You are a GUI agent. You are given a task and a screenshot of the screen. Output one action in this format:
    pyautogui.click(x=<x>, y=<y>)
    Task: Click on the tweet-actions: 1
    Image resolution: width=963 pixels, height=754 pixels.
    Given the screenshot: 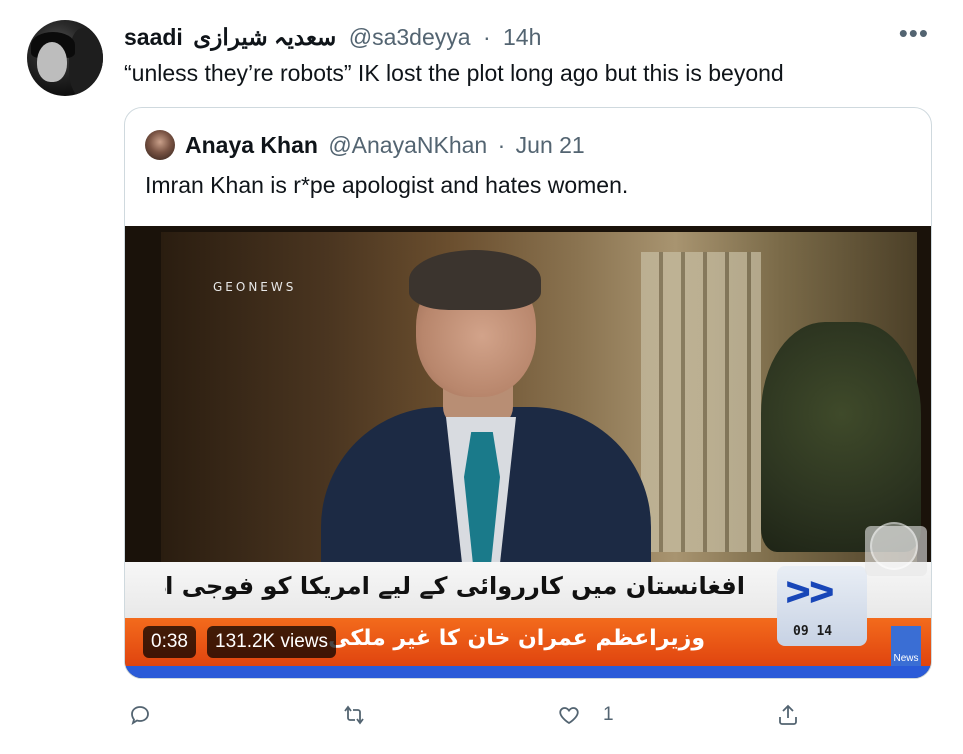 What is the action you would take?
    pyautogui.click(x=514, y=715)
    